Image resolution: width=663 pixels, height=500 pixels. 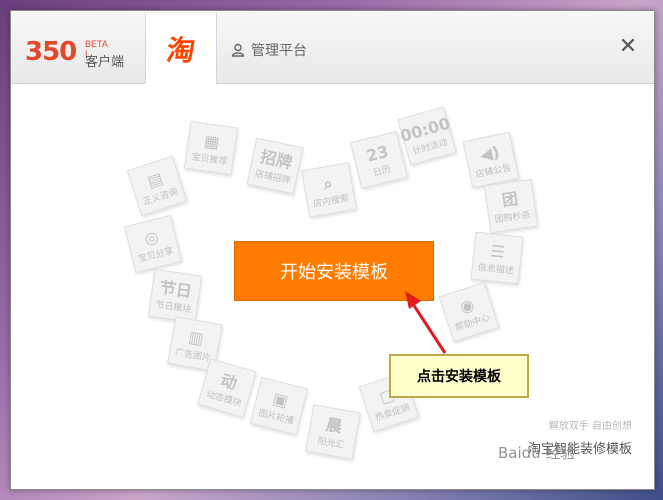 What do you see at coordinates (279, 51) in the screenshot?
I see `tab-manage-label: 管理平台` at bounding box center [279, 51].